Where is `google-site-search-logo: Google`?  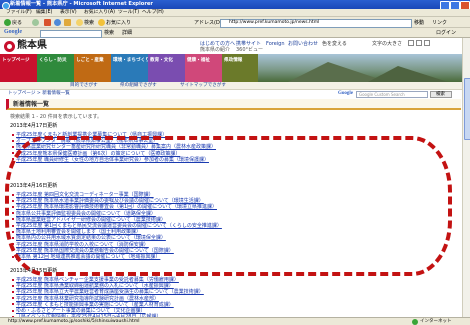
google-site-search-logo: Google is located at coordinates (345, 93).